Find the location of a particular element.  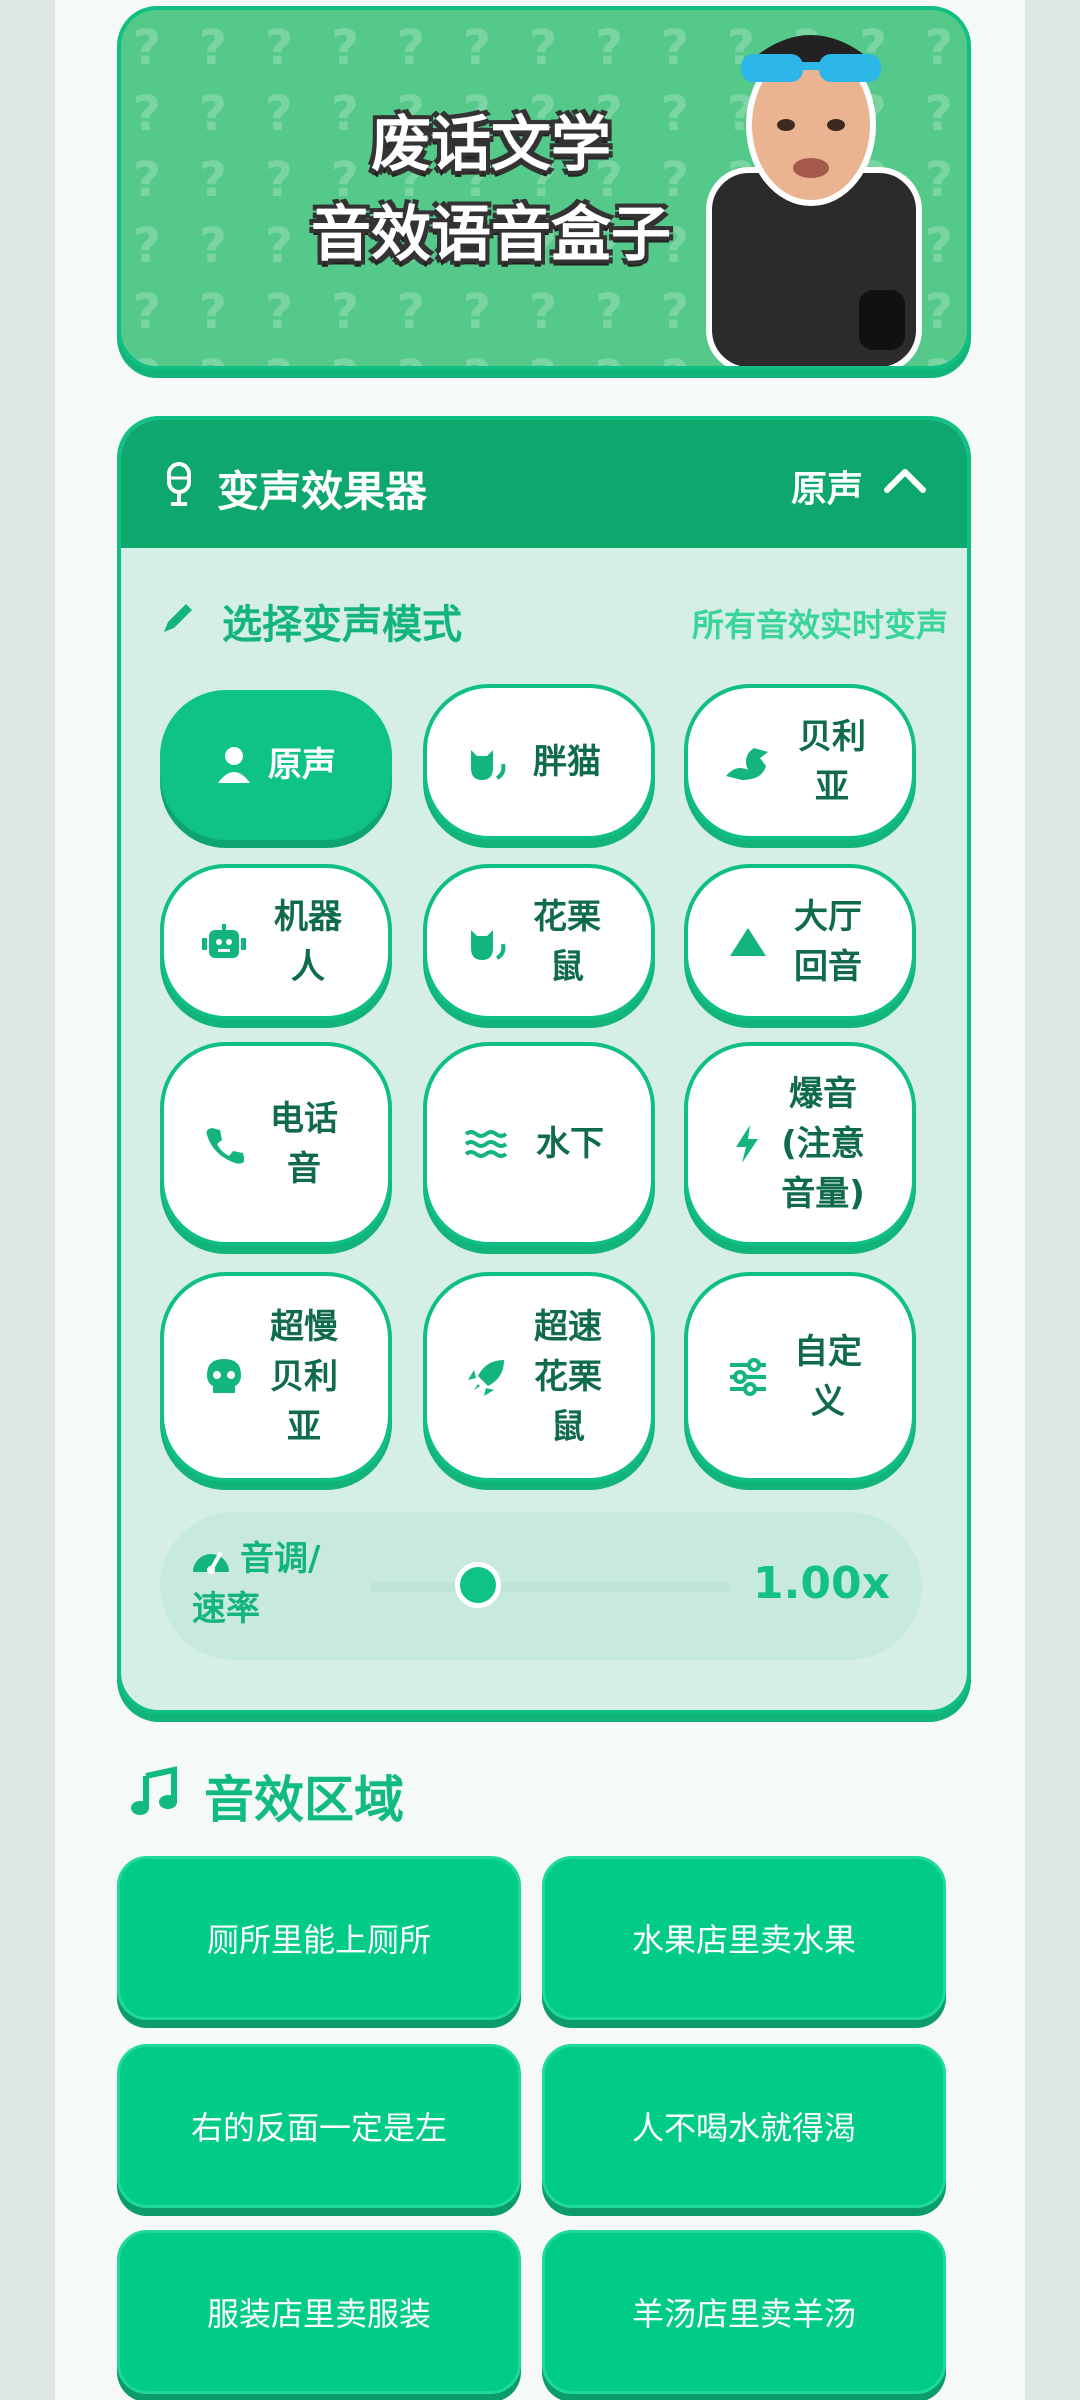

mode-label: 超速花栗鼠 is located at coordinates (568, 1377).